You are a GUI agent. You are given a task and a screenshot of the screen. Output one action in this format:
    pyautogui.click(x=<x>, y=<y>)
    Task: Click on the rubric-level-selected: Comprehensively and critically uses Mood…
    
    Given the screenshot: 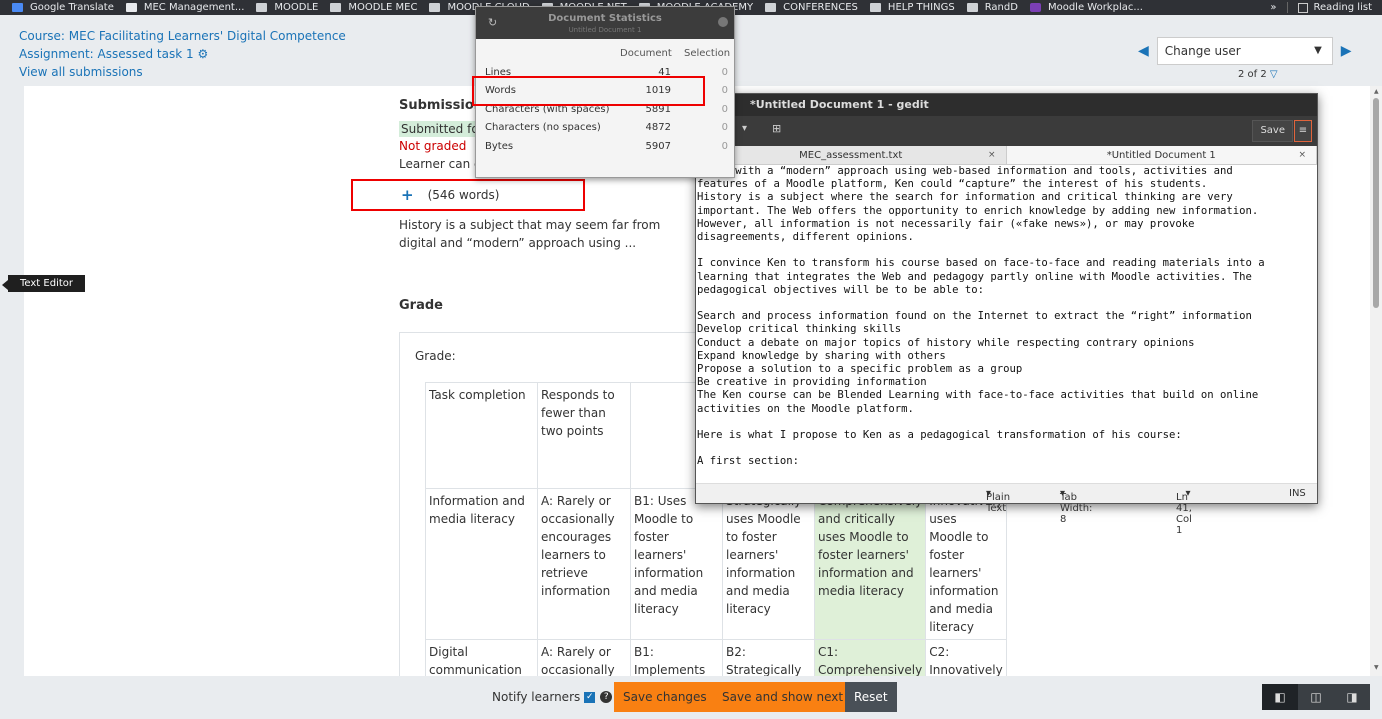 What is the action you would take?
    pyautogui.click(x=870, y=564)
    